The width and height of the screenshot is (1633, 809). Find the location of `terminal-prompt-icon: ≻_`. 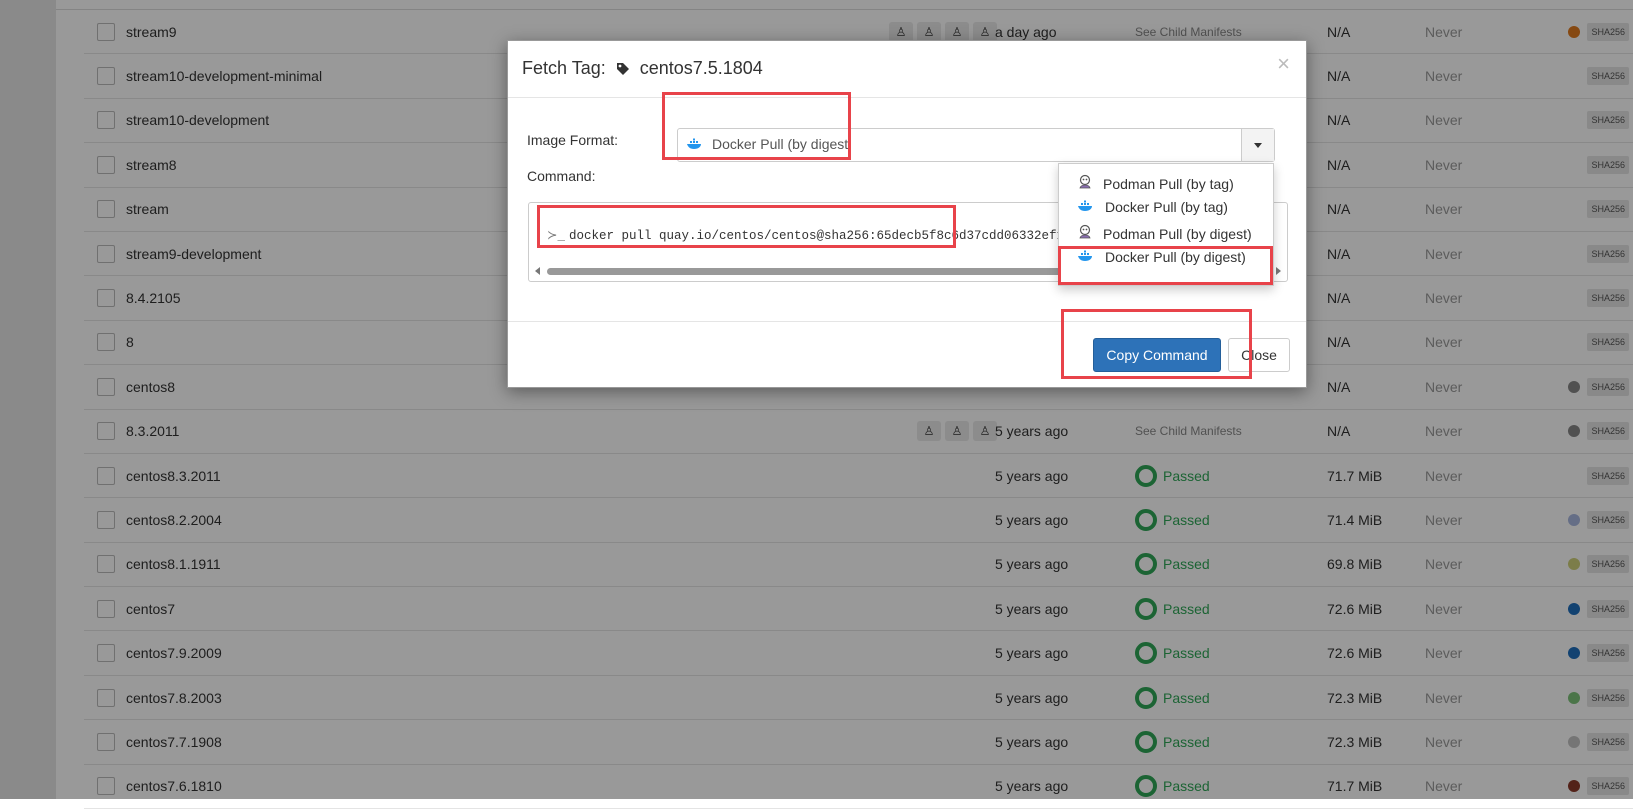

terminal-prompt-icon: ≻_ is located at coordinates (556, 236).